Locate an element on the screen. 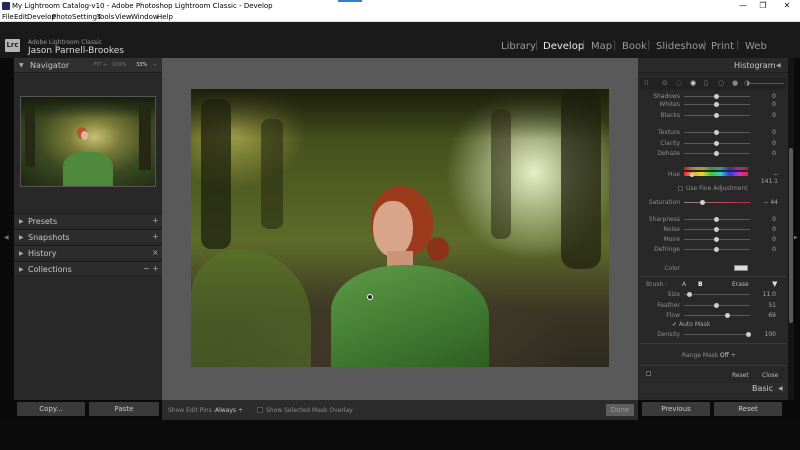 This screenshot has height=450, width=800. add-preset-icon: + is located at coordinates (155, 220).